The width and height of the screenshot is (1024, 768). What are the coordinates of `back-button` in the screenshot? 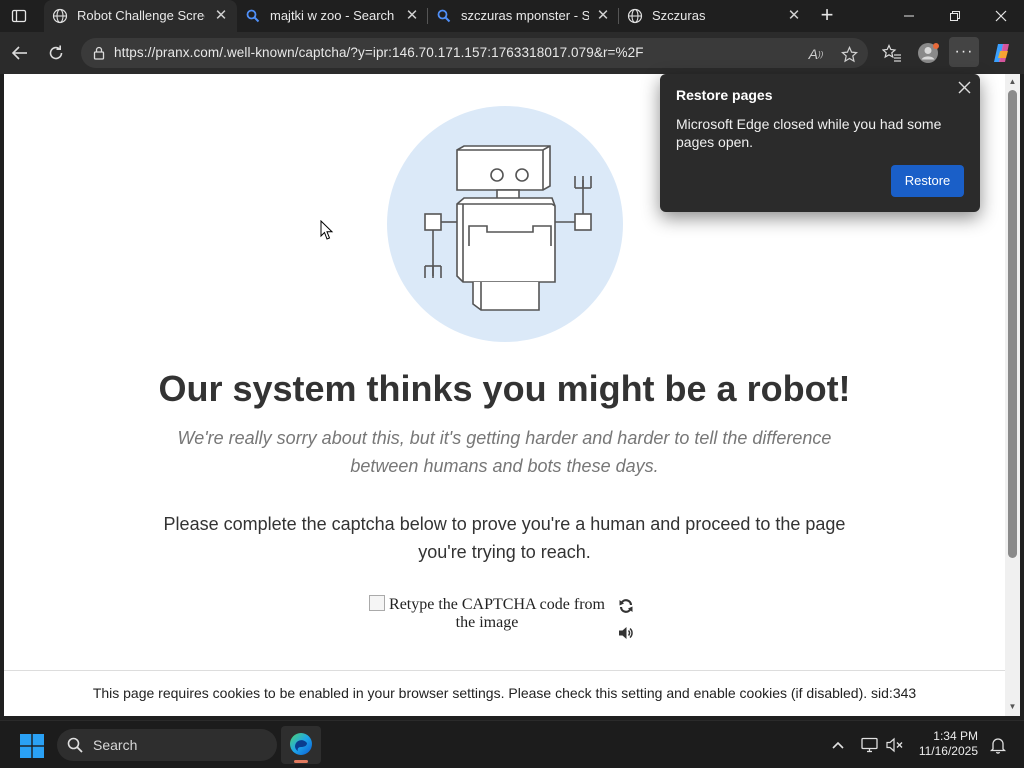 It's located at (20, 53).